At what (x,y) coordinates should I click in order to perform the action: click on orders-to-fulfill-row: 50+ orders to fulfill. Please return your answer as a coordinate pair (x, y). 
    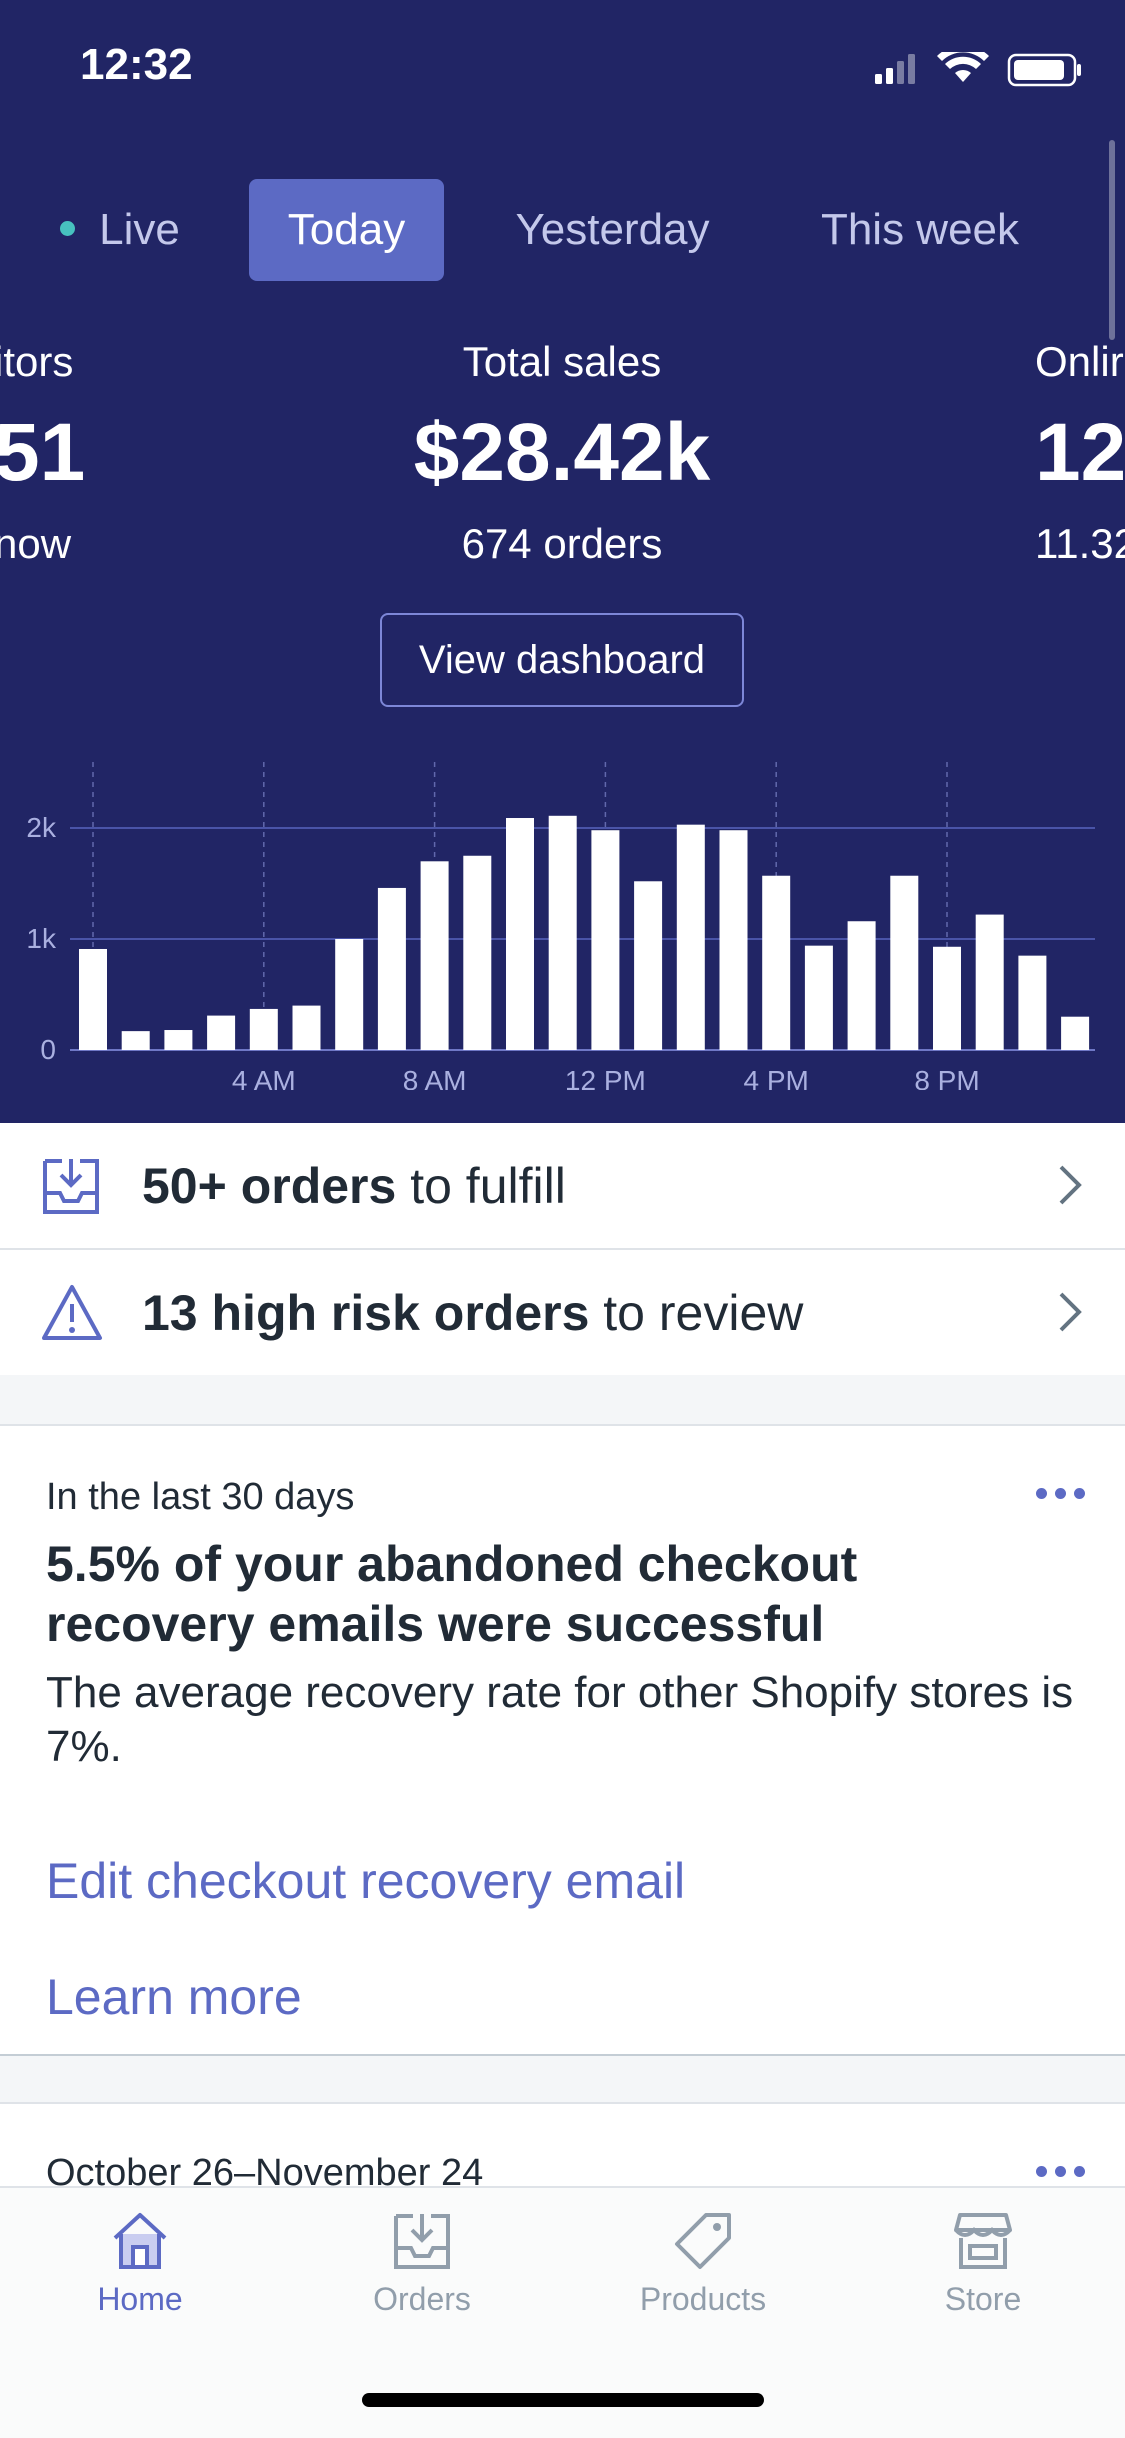
    Looking at the image, I should click on (562, 1186).